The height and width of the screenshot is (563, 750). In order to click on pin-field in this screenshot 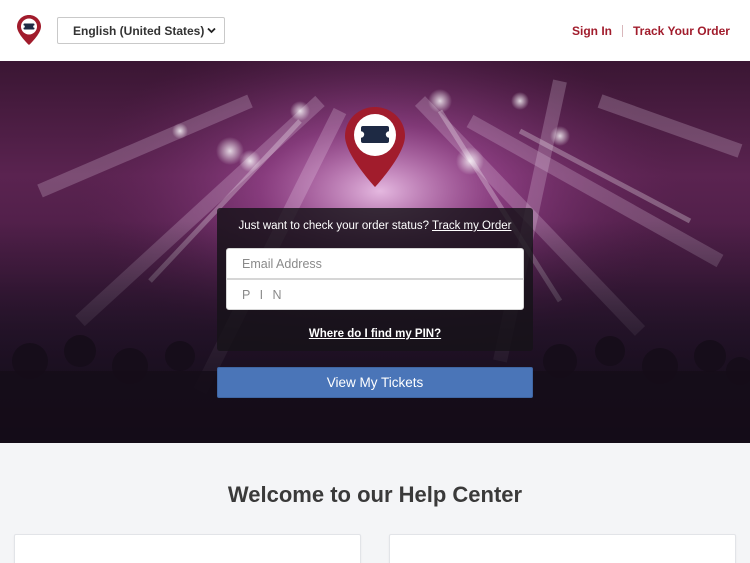, I will do `click(375, 294)`.